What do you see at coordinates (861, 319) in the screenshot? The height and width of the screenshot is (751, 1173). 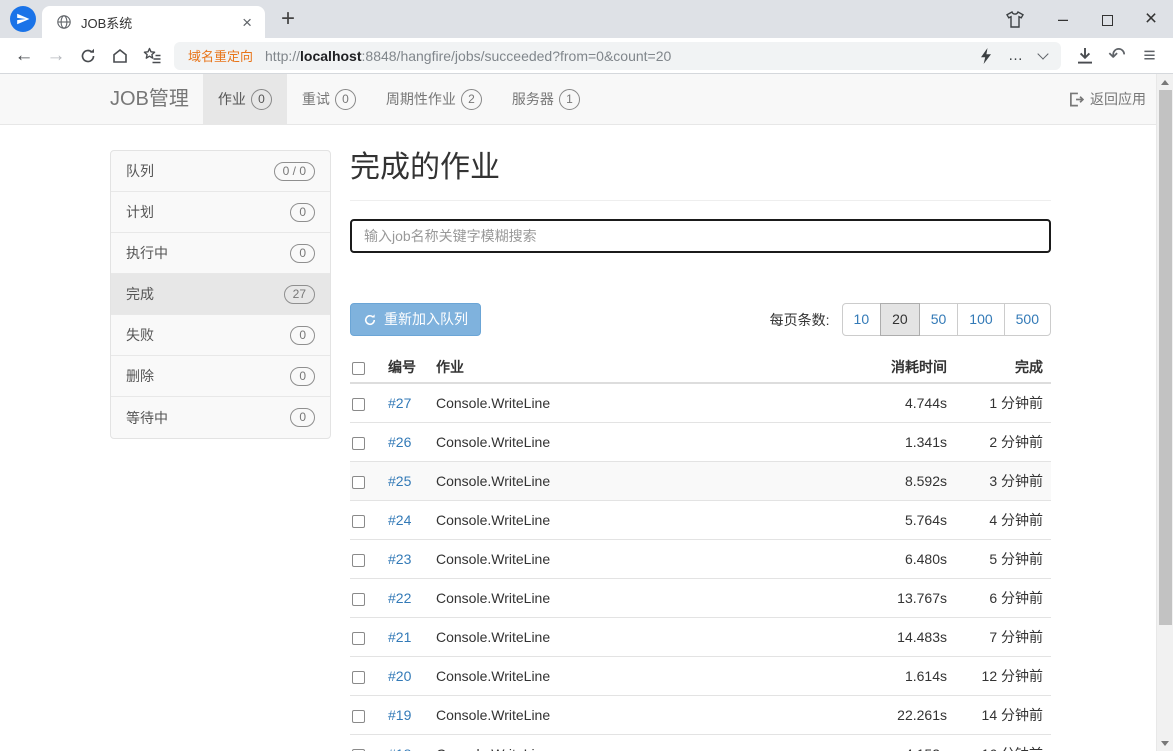 I see `per-page-10: 10` at bounding box center [861, 319].